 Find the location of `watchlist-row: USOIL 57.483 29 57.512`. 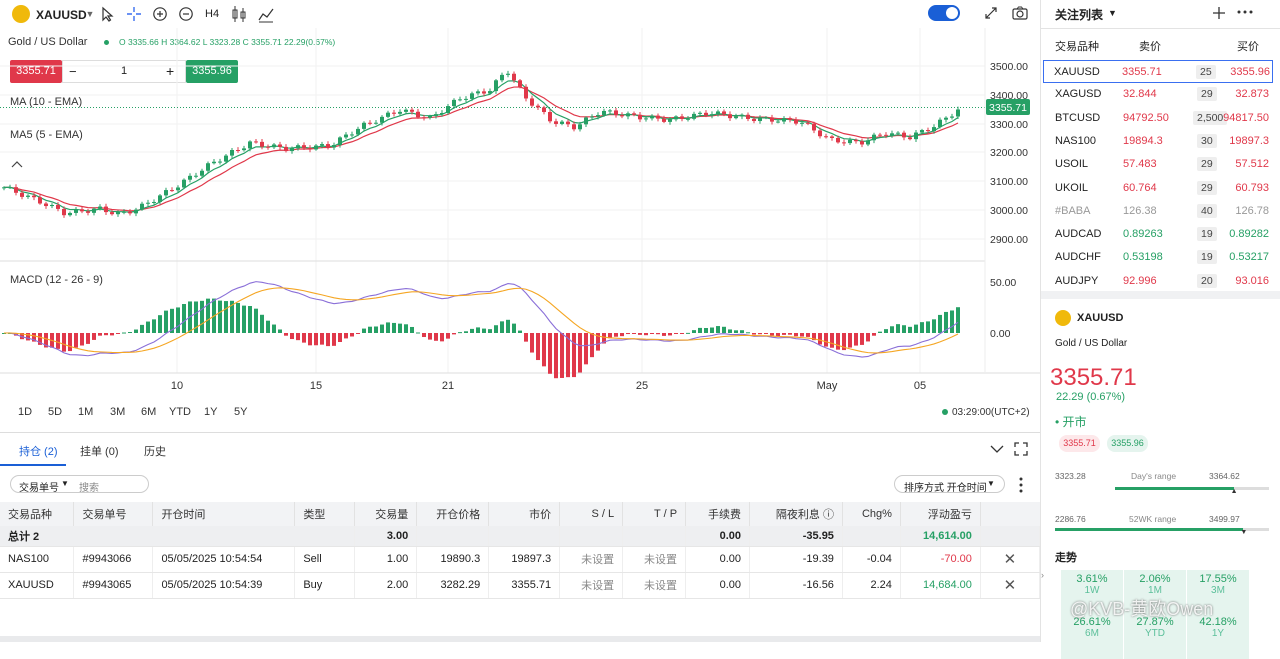

watchlist-row: USOIL 57.483 29 57.512 is located at coordinates (1158, 164).